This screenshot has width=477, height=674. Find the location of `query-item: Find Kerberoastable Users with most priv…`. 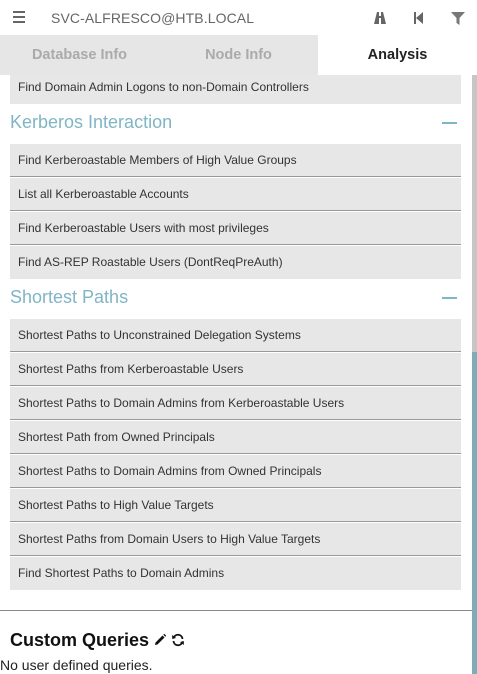

query-item: Find Kerberoastable Users with most priv… is located at coordinates (235, 228).